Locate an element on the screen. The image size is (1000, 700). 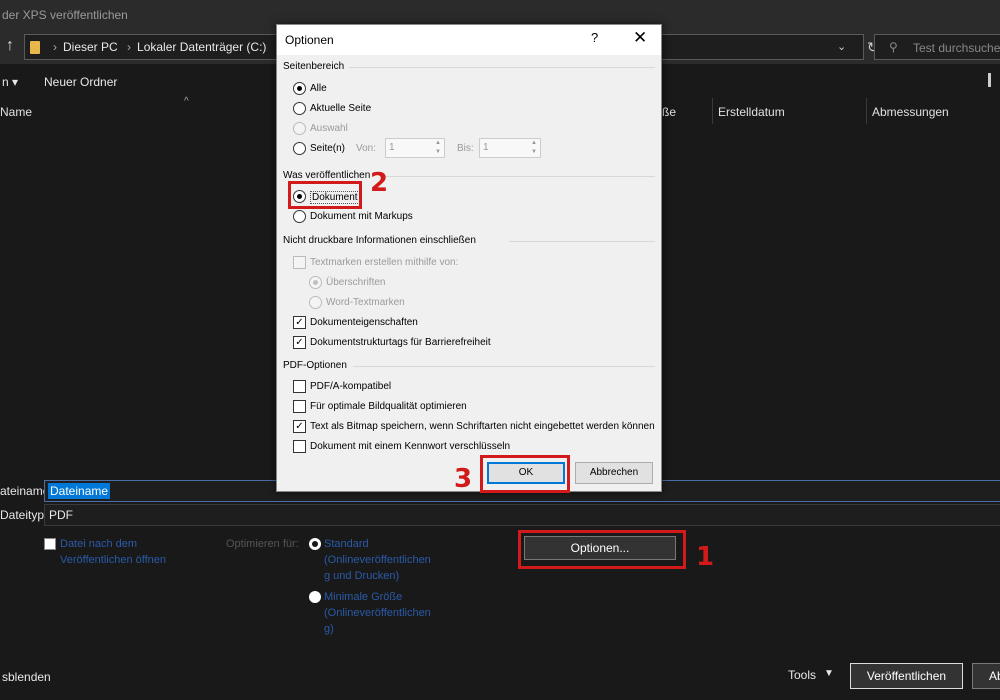
annotation-number-2: 2 is located at coordinates (379, 183).